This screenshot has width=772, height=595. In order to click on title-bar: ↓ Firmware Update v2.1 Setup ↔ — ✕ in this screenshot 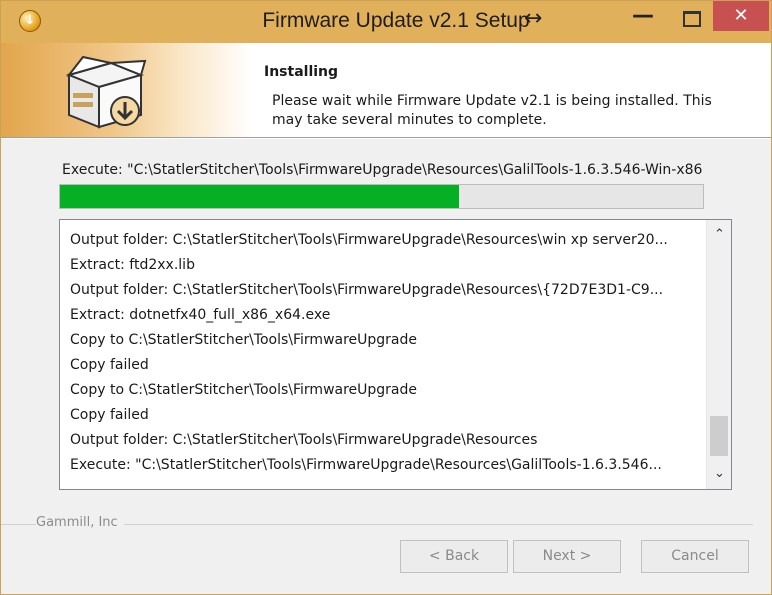, I will do `click(386, 22)`.